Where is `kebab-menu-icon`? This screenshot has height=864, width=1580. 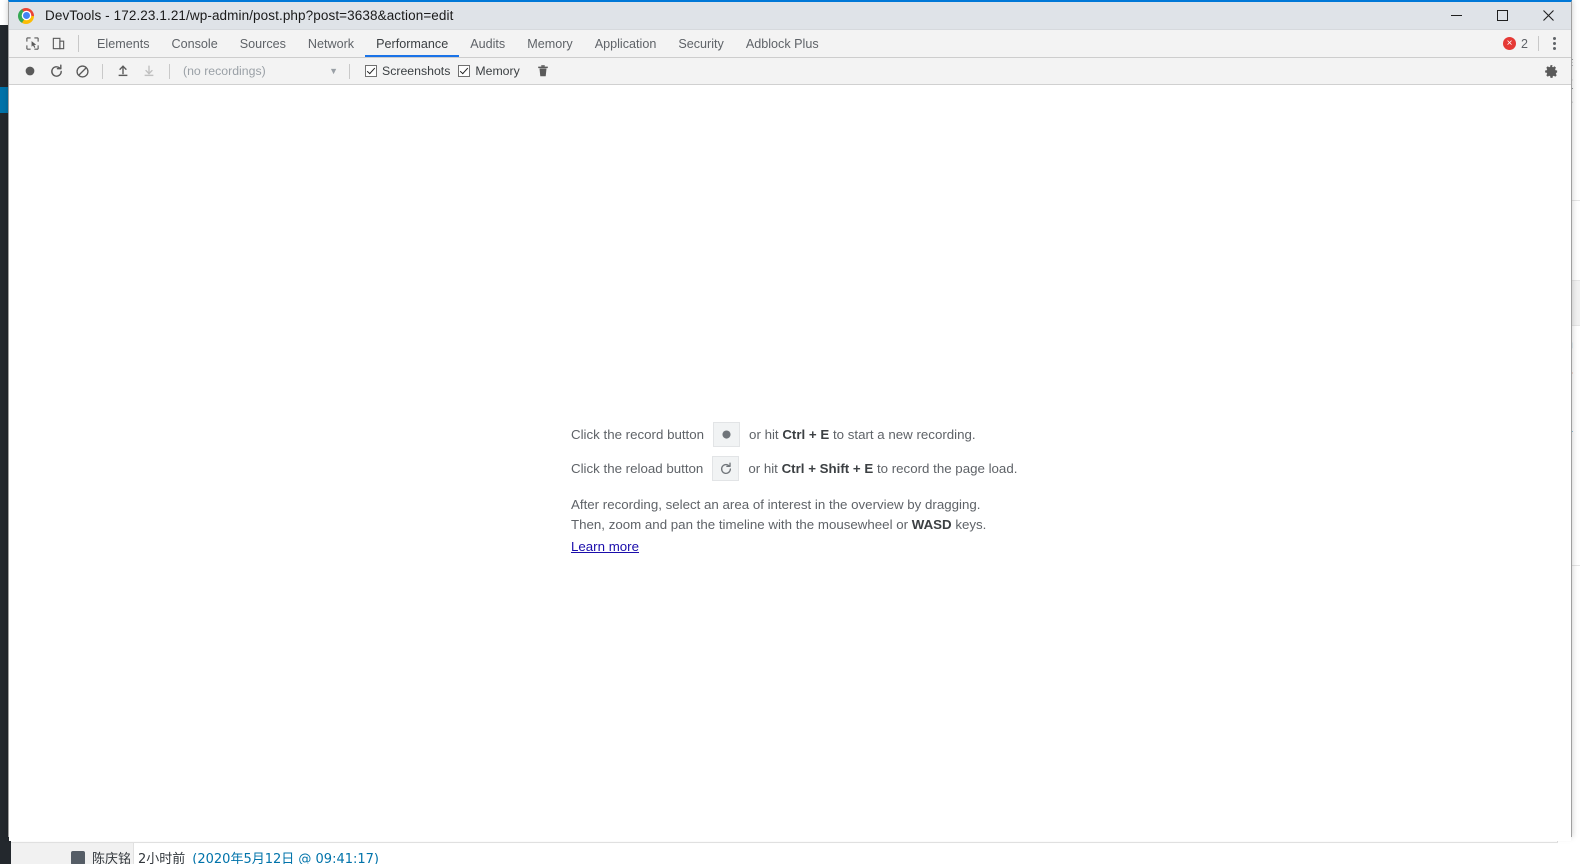 kebab-menu-icon is located at coordinates (1554, 44).